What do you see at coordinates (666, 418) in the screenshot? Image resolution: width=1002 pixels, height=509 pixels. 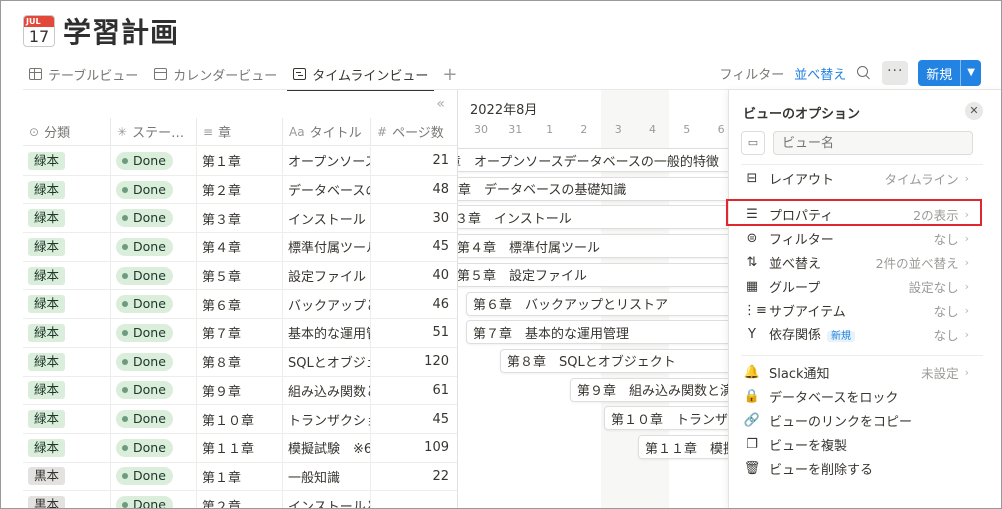 I see `timeline-bar: 第１０章 トランザクション` at bounding box center [666, 418].